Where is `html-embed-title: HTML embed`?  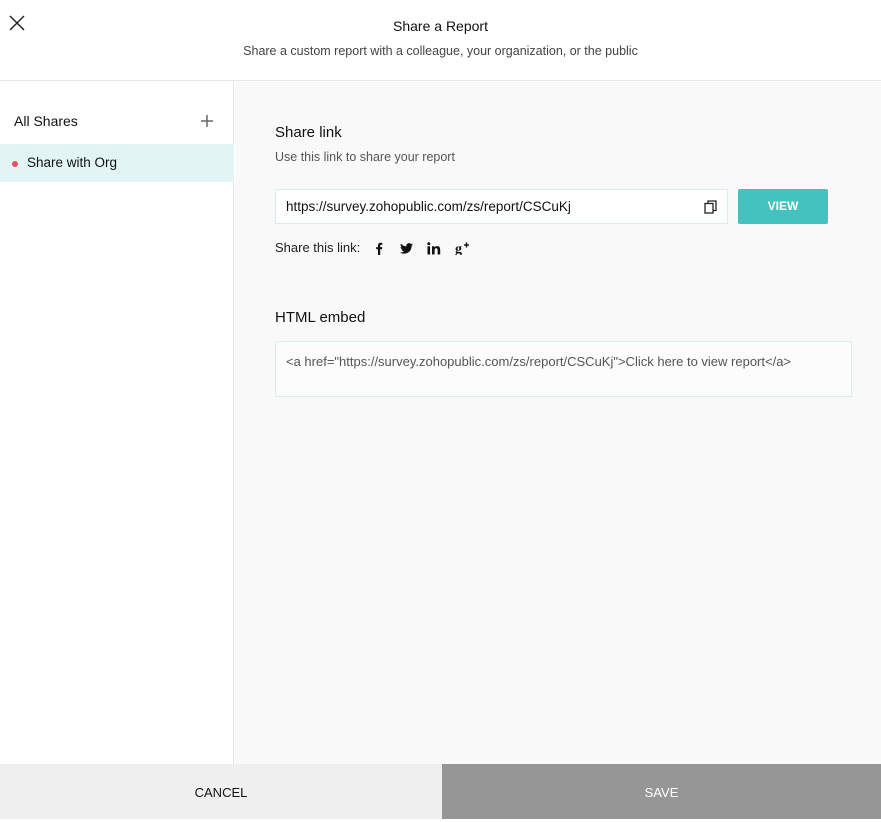 html-embed-title: HTML embed is located at coordinates (320, 317).